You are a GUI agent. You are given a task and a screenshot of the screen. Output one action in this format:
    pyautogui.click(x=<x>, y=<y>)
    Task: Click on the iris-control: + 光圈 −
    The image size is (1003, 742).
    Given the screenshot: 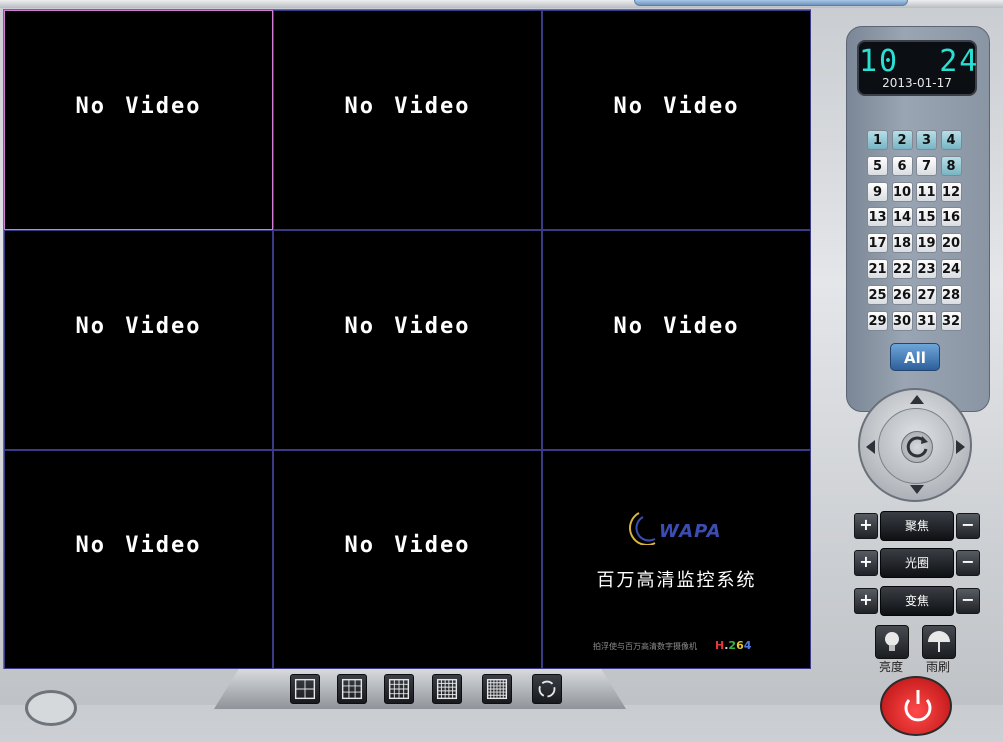 What is the action you would take?
    pyautogui.click(x=917, y=563)
    